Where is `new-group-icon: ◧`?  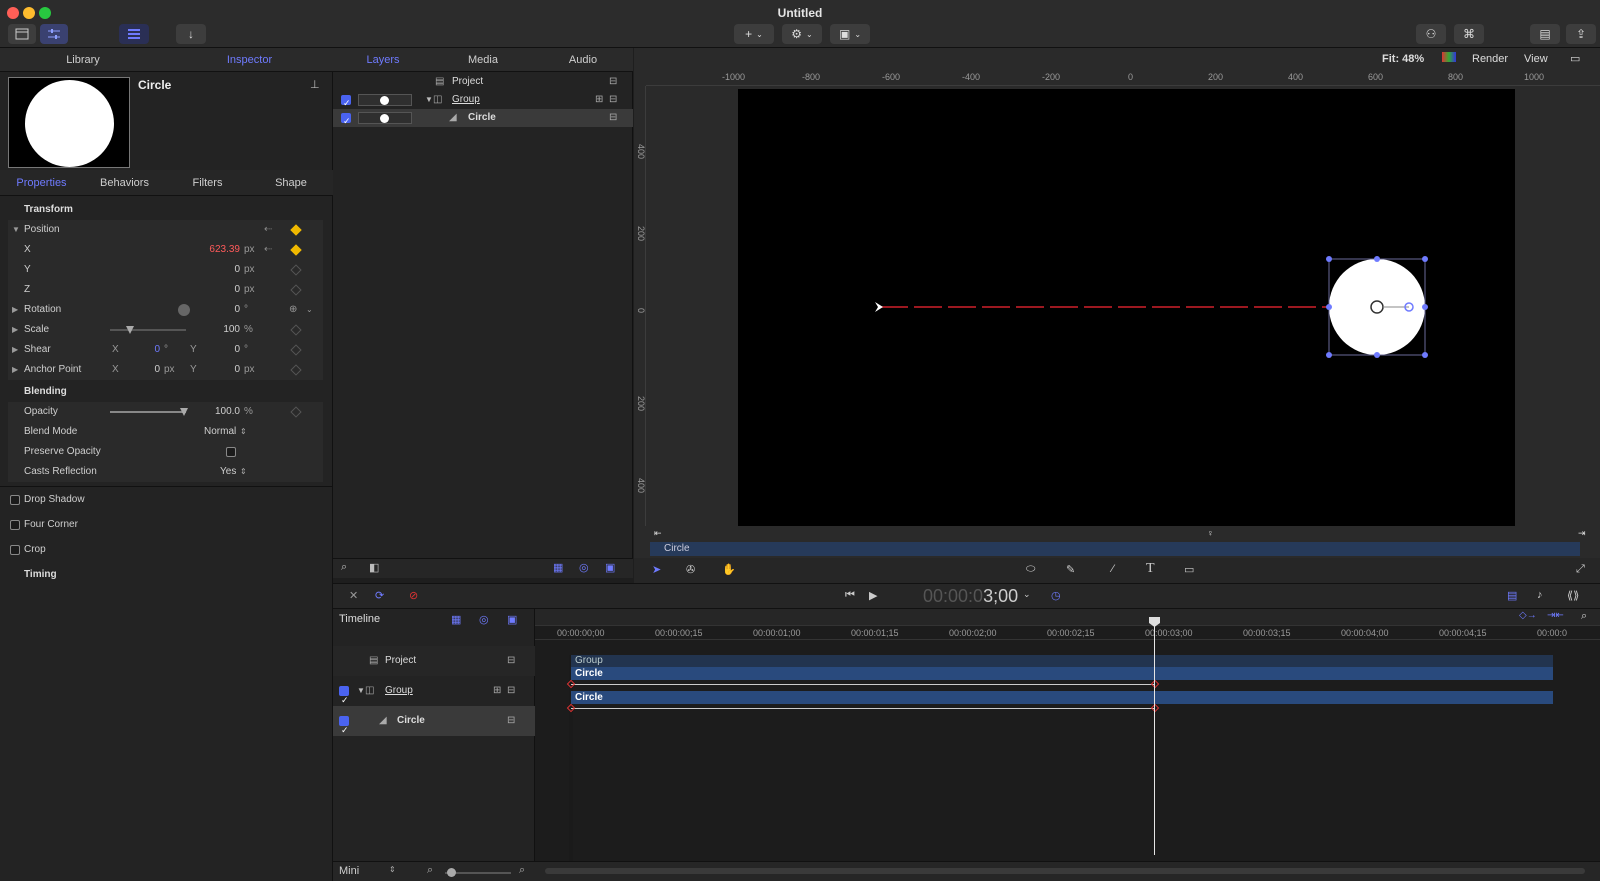
new-group-icon: ◧ is located at coordinates (374, 567).